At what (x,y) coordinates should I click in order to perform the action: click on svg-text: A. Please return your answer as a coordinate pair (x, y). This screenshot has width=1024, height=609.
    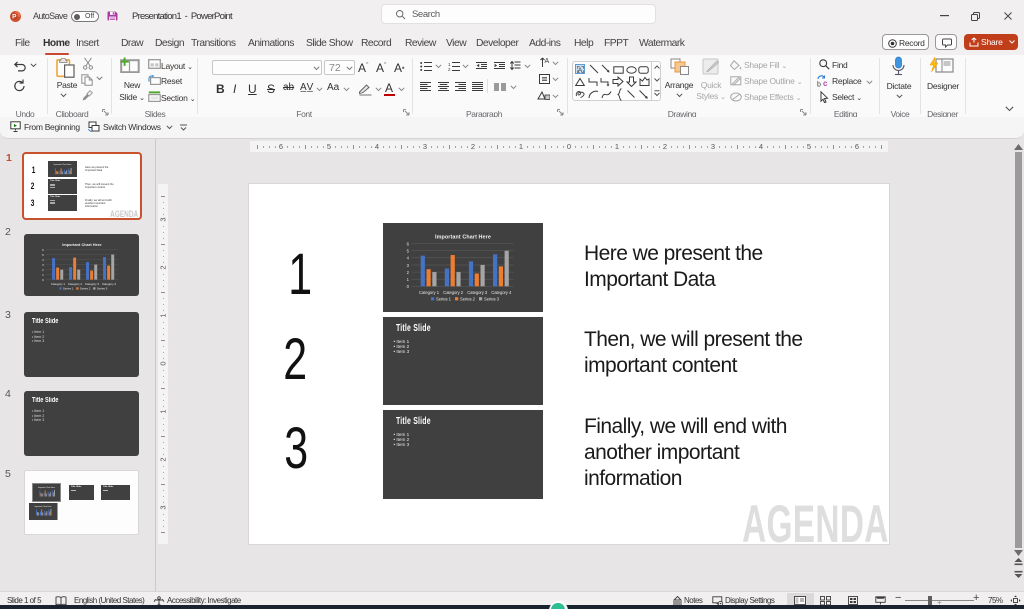
    Looking at the image, I should click on (547, 61).